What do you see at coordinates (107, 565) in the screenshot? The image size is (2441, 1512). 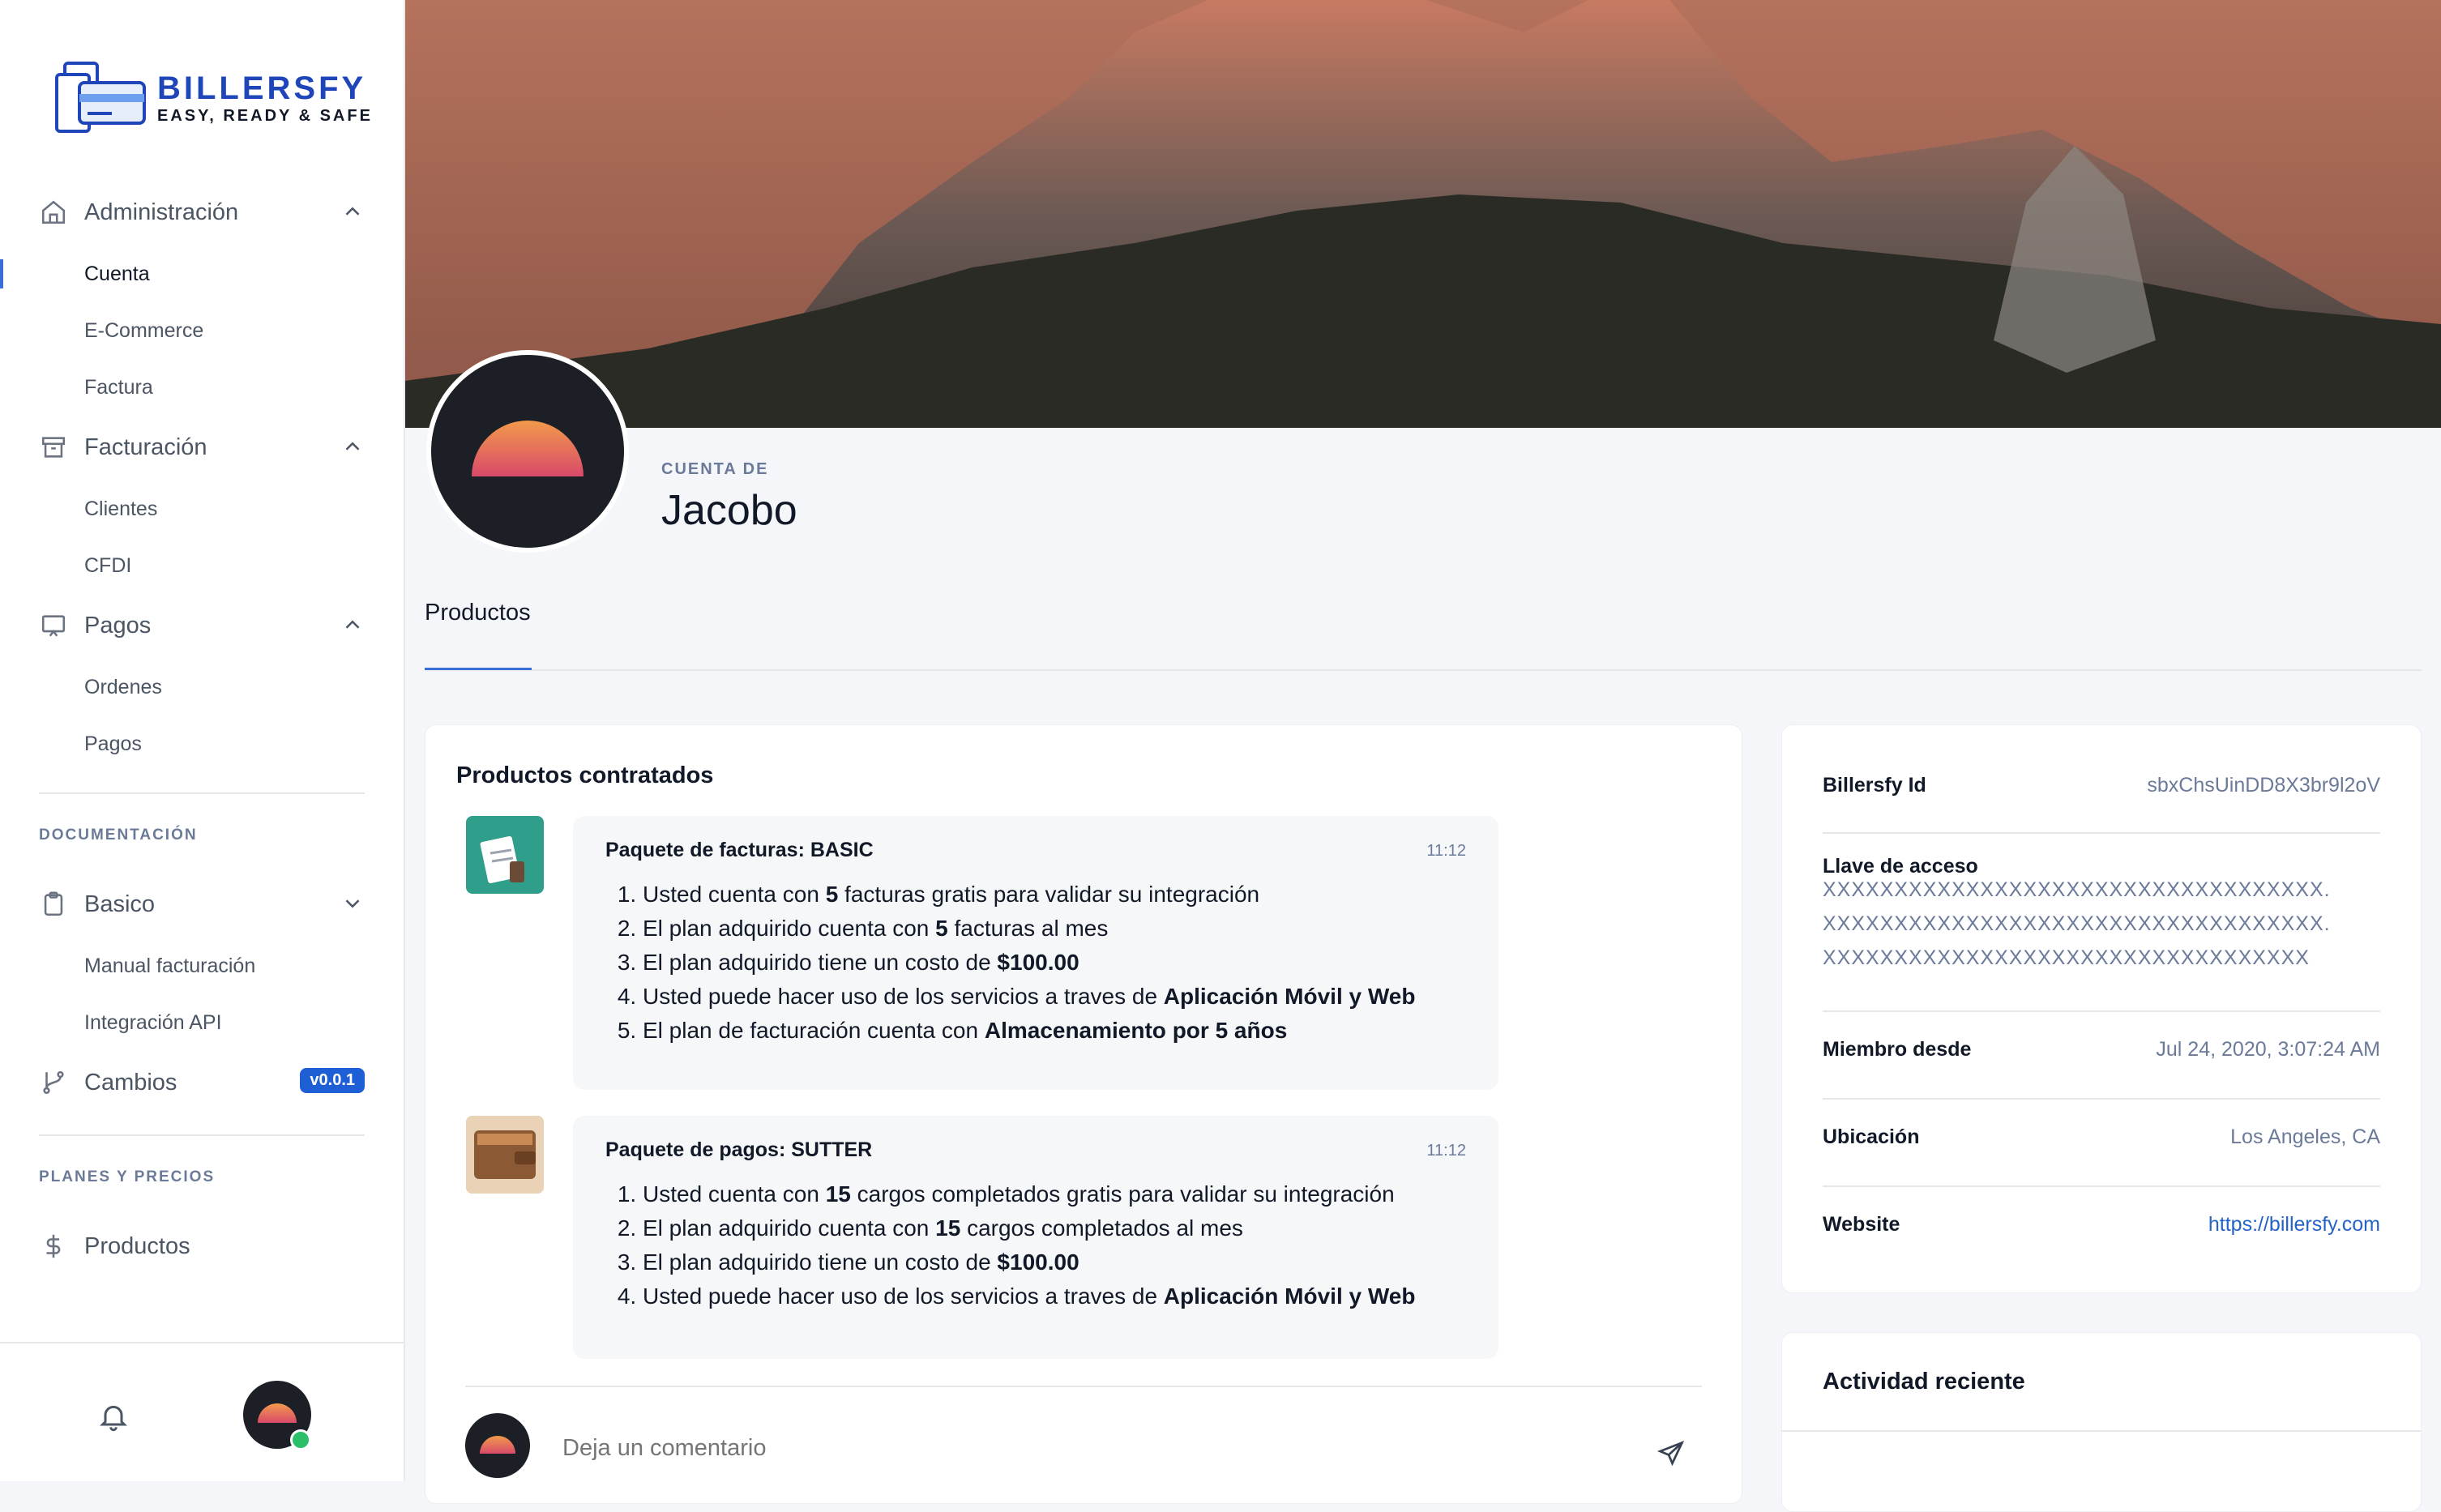 I see `sidebar-item-cfdi: CFDI` at bounding box center [107, 565].